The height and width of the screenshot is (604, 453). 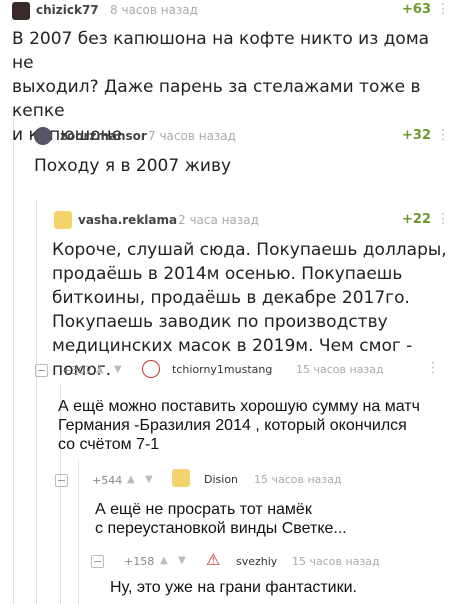 I want to click on username: zoorzmansor, so click(x=103, y=136).